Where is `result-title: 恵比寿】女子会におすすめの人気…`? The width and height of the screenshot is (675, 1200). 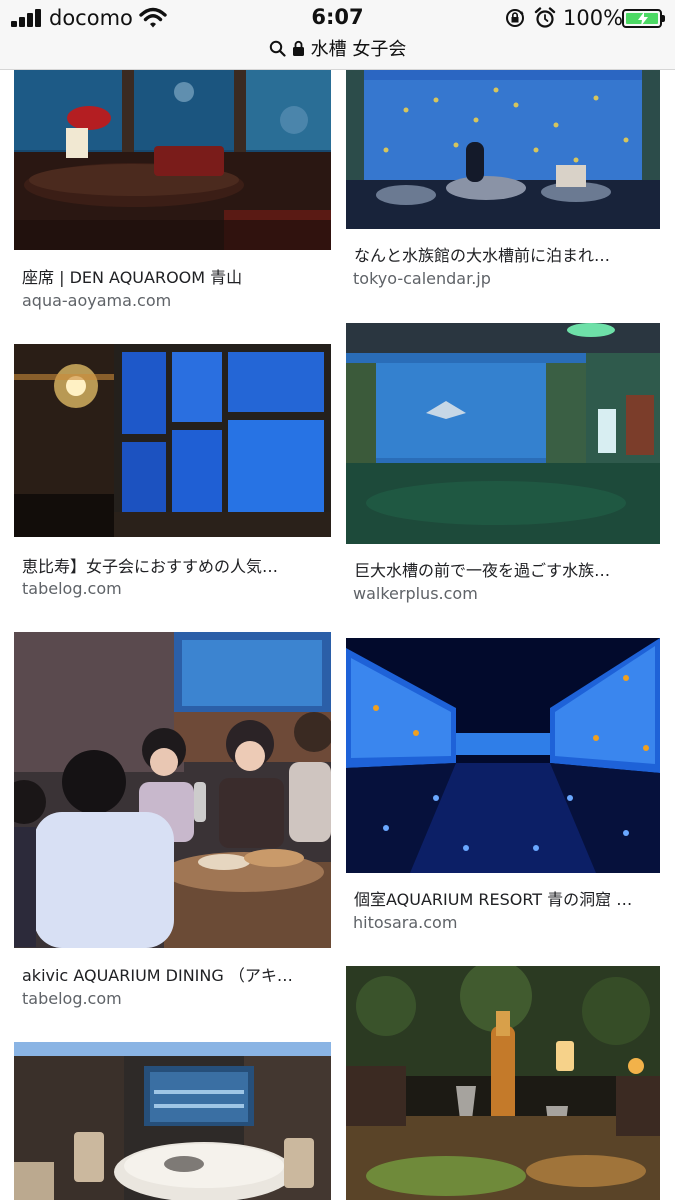
result-title: 恵比寿】女子会におすすめの人気… is located at coordinates (172, 565).